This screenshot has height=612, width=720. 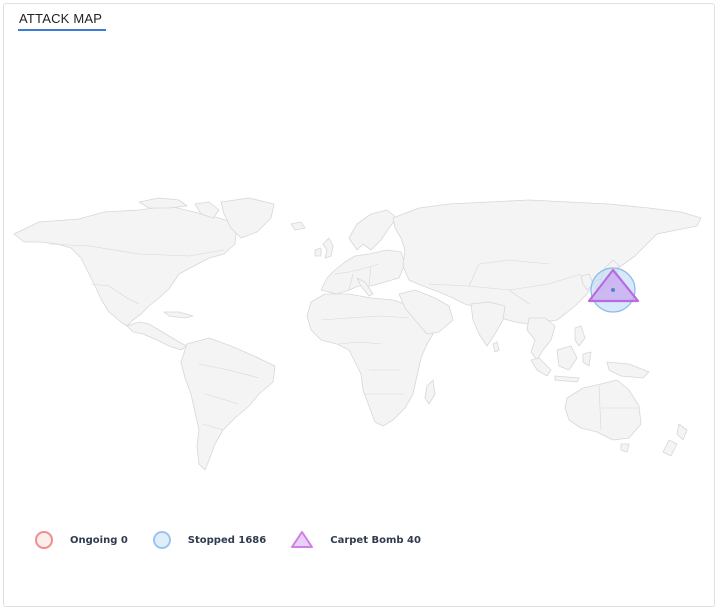 I want to click on ireland, so click(x=318, y=252).